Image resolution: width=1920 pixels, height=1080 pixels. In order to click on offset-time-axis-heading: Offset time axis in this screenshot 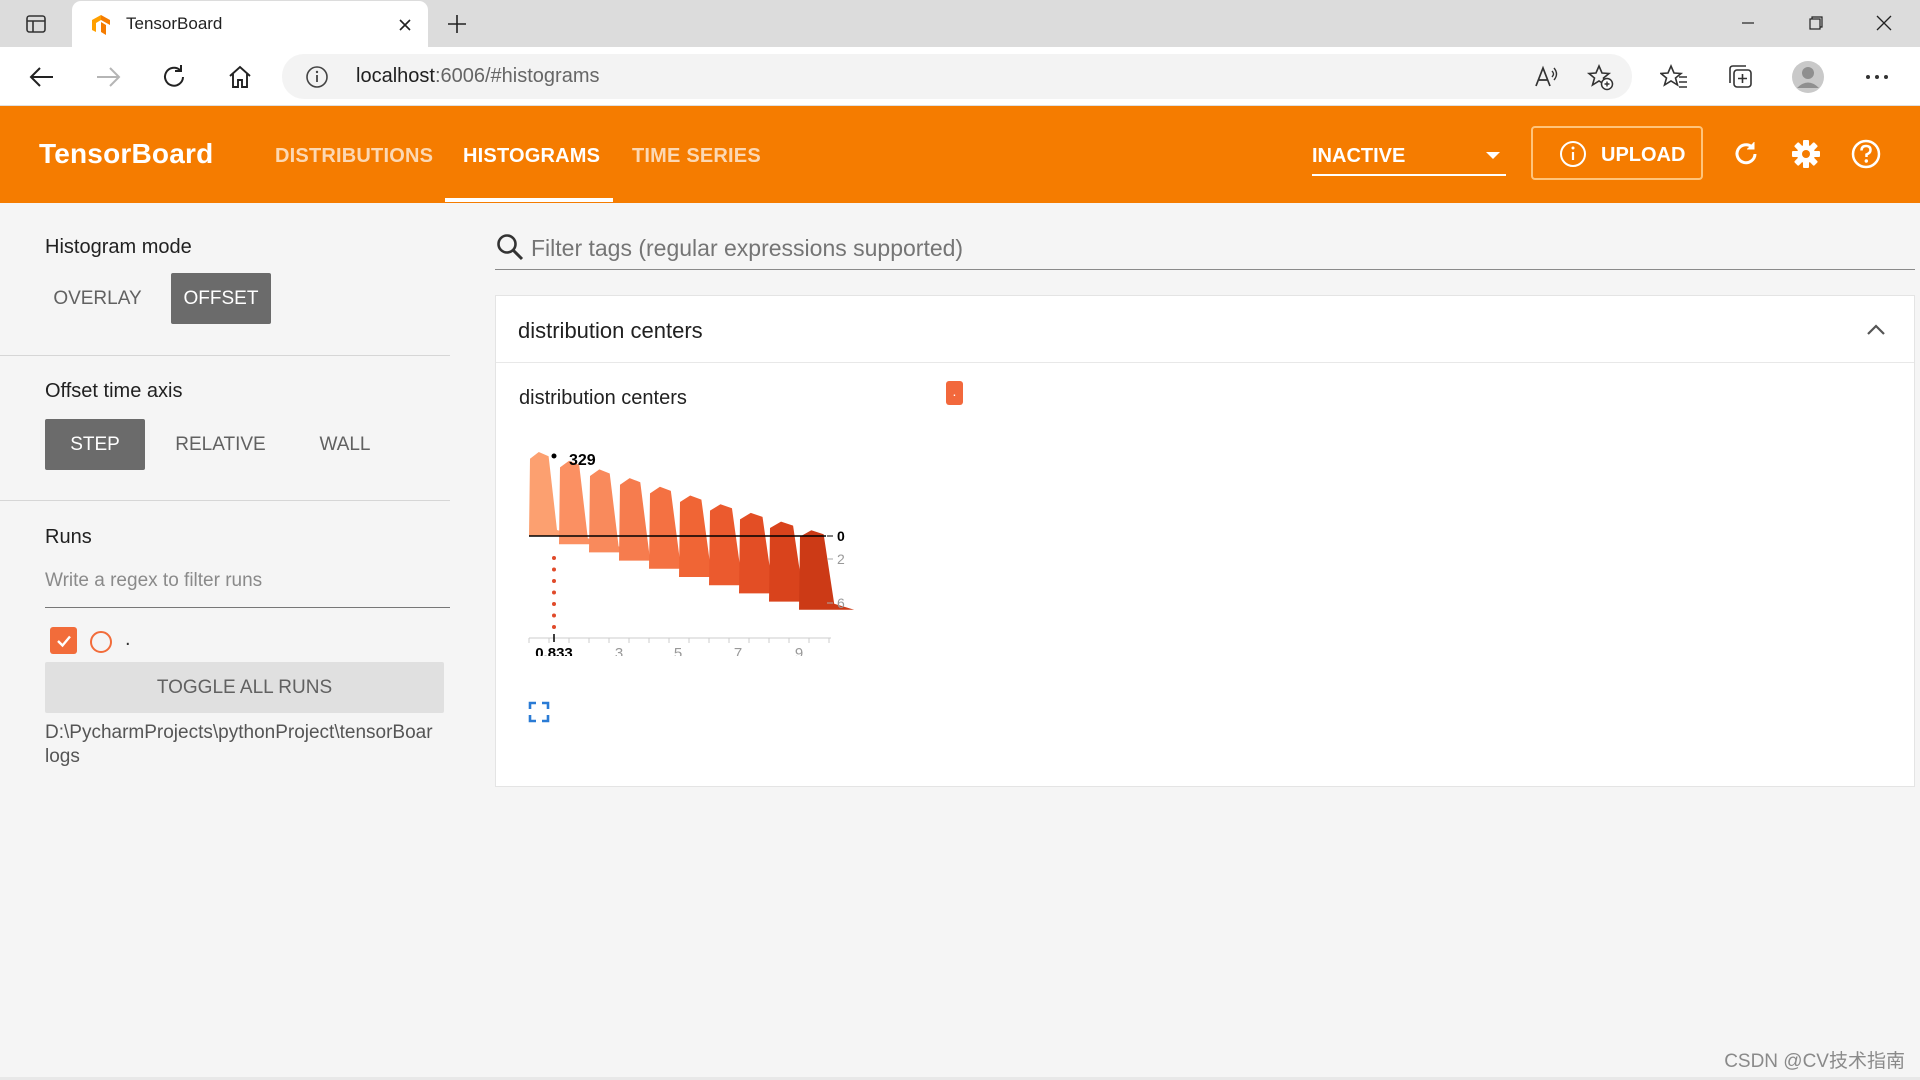, I will do `click(114, 391)`.